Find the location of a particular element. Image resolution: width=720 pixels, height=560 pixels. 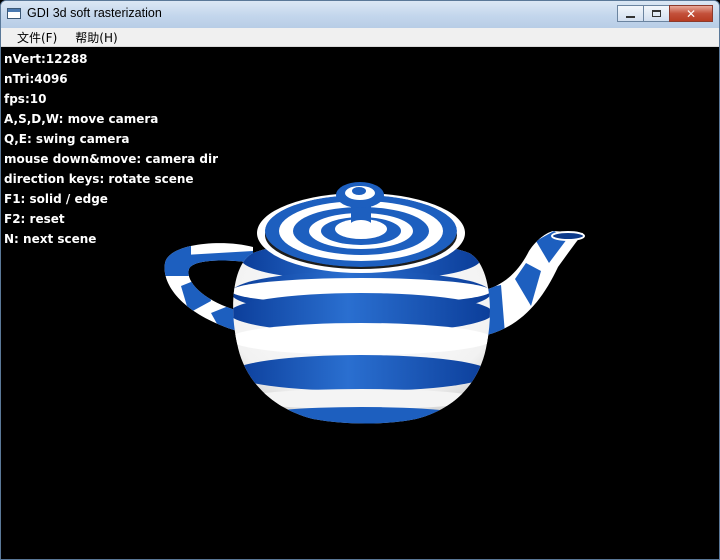

spout-opening is located at coordinates (568, 236).